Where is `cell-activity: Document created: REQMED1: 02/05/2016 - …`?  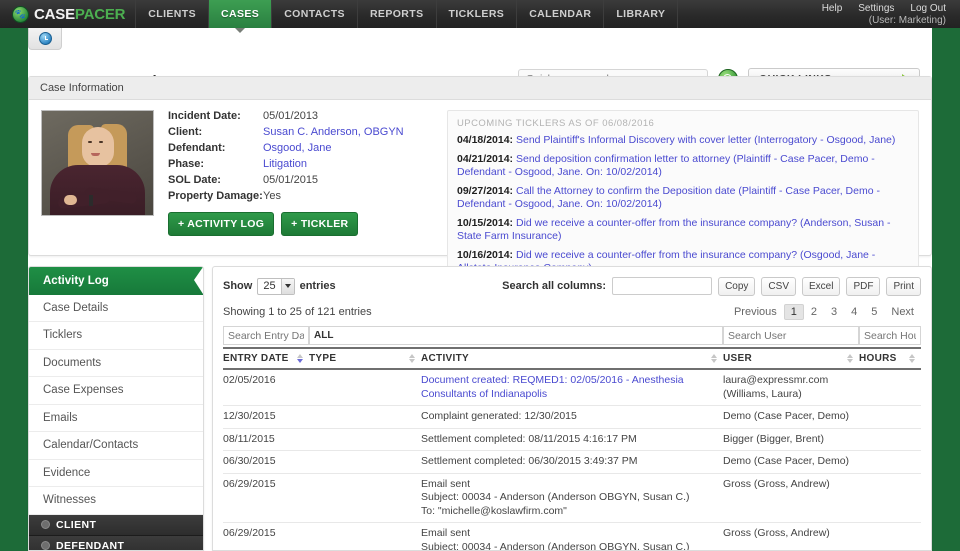
cell-activity: Document created: REQMED1: 02/05/2016 - … is located at coordinates (572, 387).